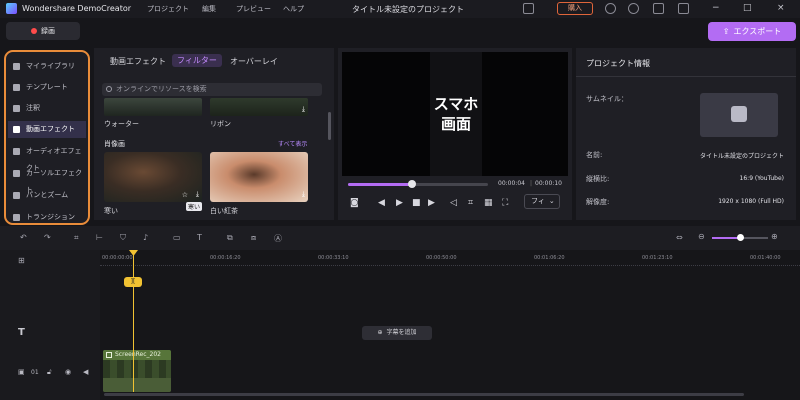  What do you see at coordinates (133, 322) in the screenshot?
I see `playhead` at bounding box center [133, 322].